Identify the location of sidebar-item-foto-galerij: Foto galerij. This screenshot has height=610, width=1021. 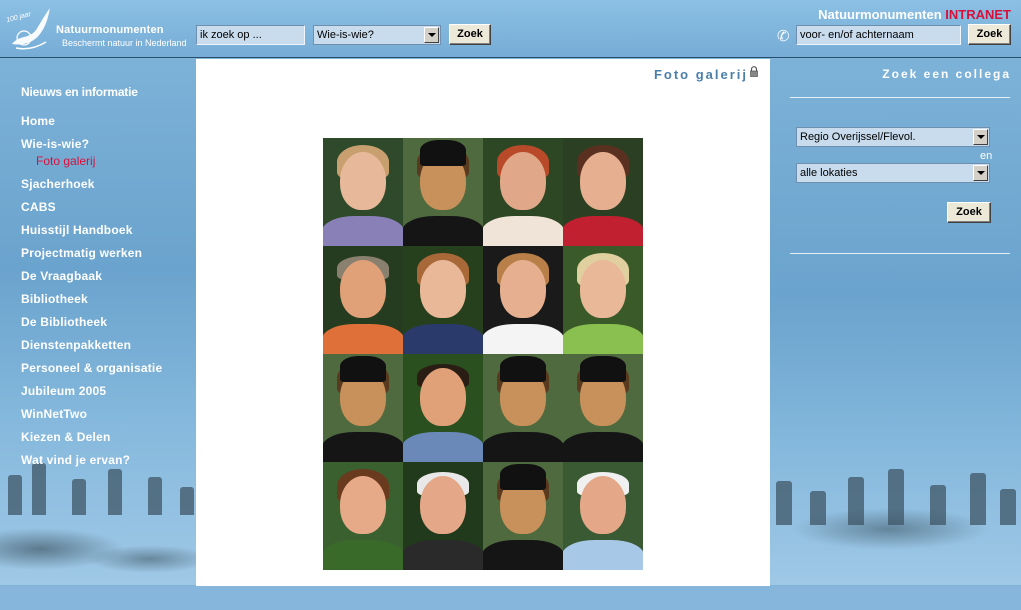
(65, 161).